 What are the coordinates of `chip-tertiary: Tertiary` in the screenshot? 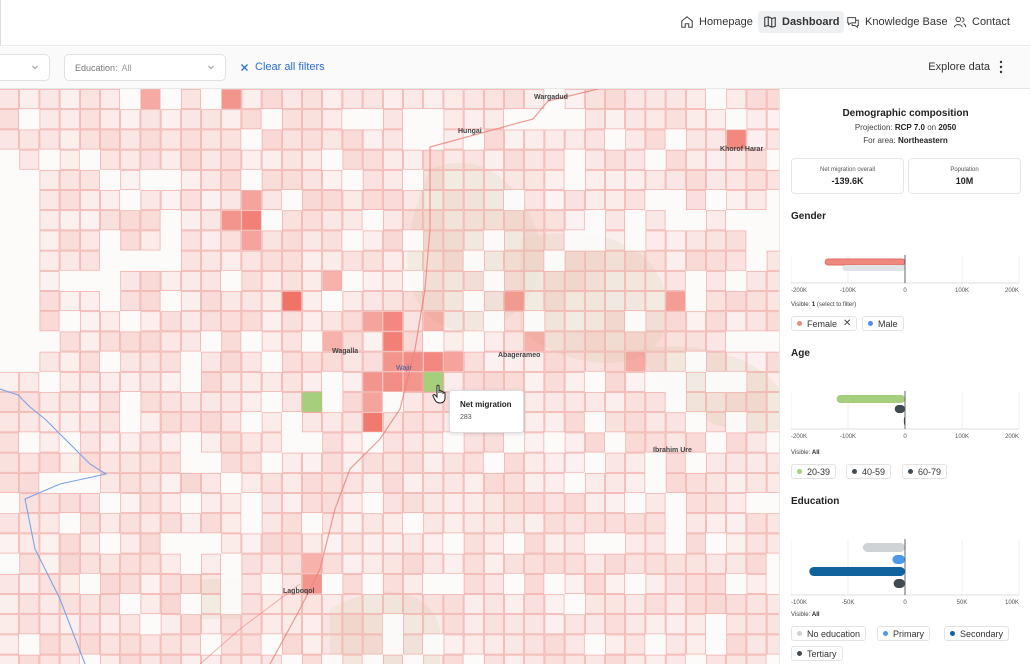 It's located at (817, 653).